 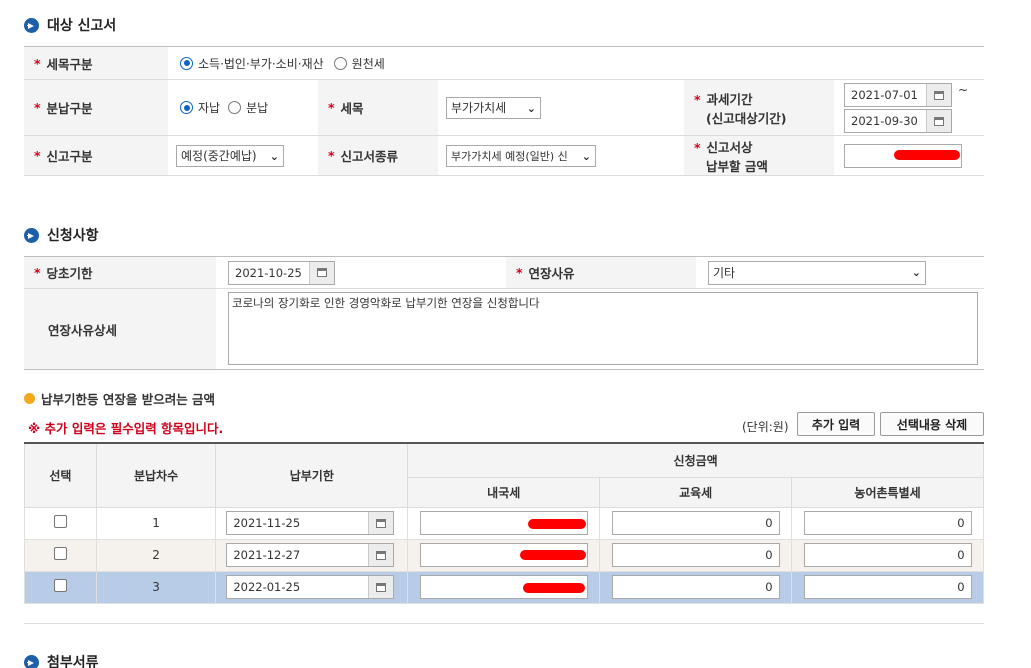 What do you see at coordinates (817, 272) in the screenshot?
I see `extension-reason-select: 기타 ⌄` at bounding box center [817, 272].